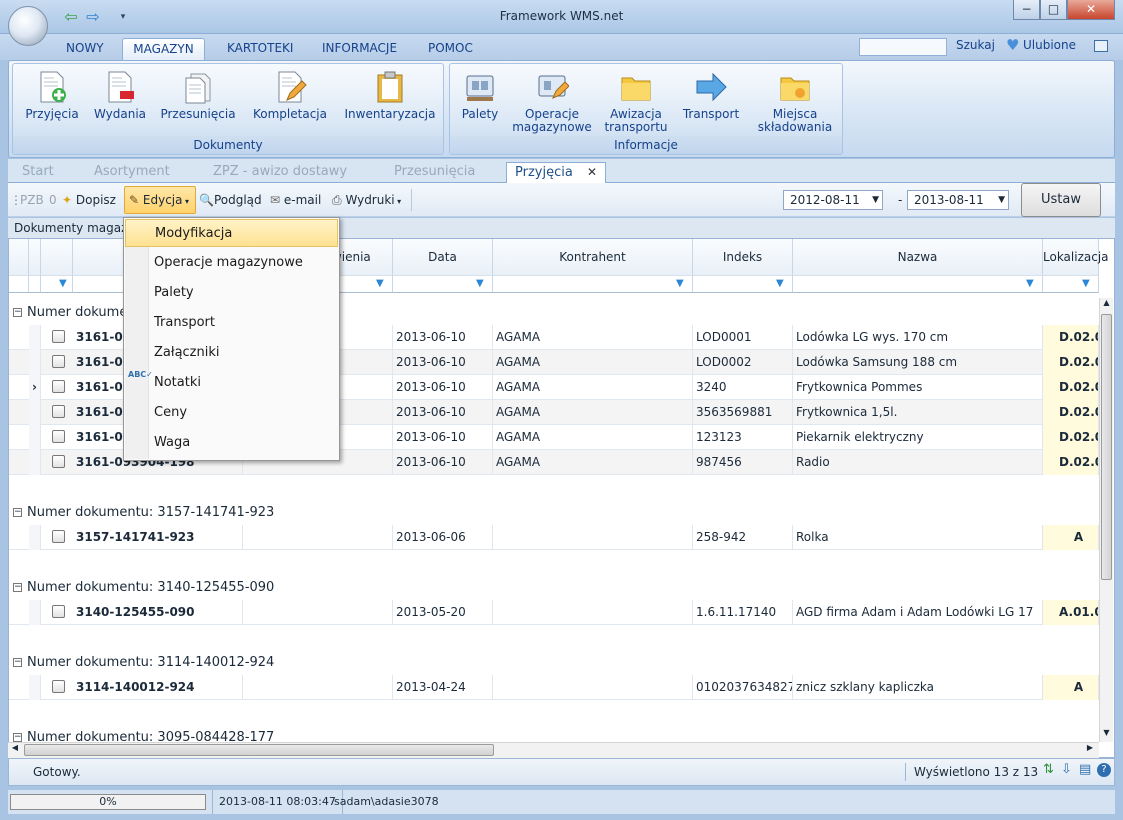  I want to click on wydania-button: Wydania, so click(120, 95).